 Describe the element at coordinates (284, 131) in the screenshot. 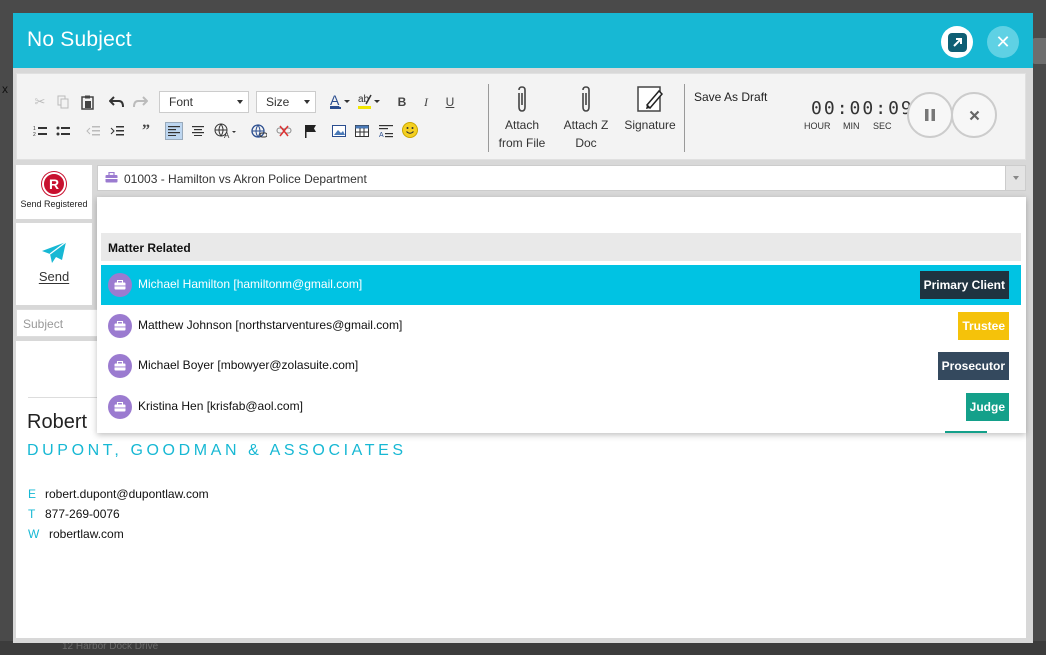

I see `unlink-icon` at that location.